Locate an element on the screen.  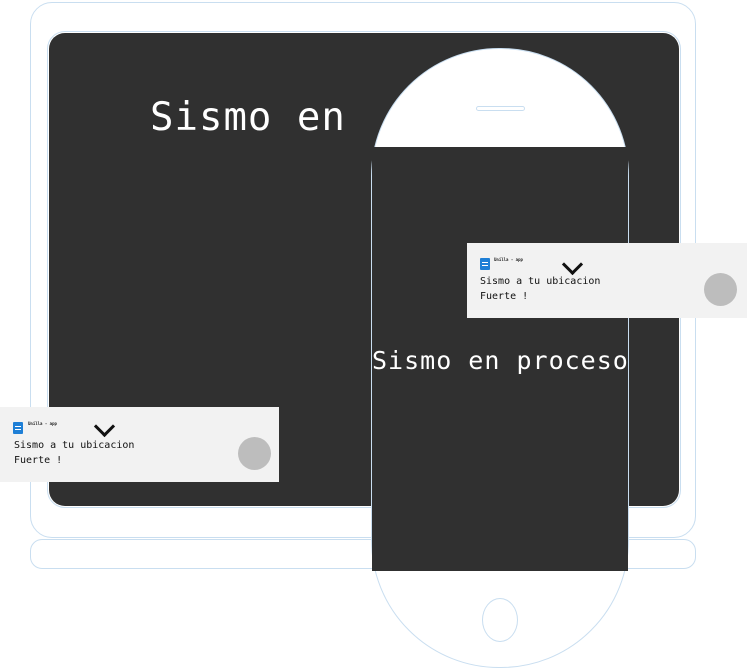
phone-home-button is located at coordinates (500, 620).